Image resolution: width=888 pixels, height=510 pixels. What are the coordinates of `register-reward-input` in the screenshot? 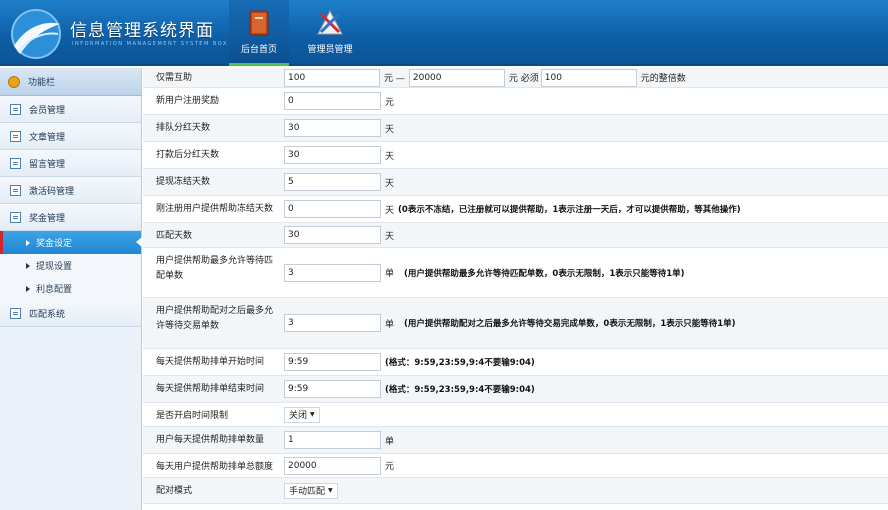 It's located at (332, 101).